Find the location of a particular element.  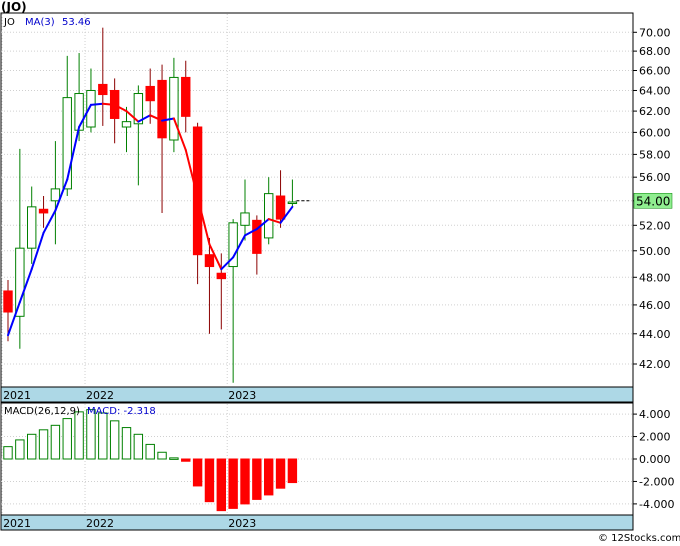

macd-tick-label: 2.000 is located at coordinates (655, 437).